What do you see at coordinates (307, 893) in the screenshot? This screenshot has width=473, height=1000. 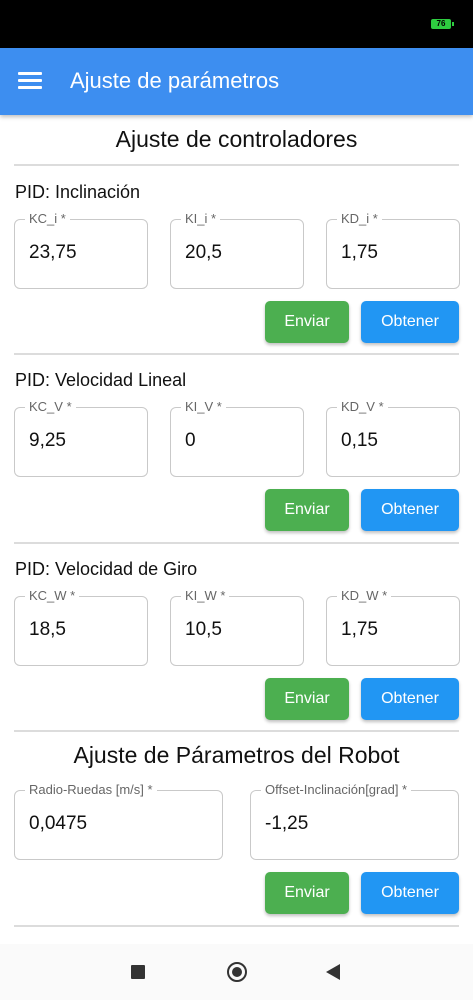 I see `send-robot-button: Enviar` at bounding box center [307, 893].